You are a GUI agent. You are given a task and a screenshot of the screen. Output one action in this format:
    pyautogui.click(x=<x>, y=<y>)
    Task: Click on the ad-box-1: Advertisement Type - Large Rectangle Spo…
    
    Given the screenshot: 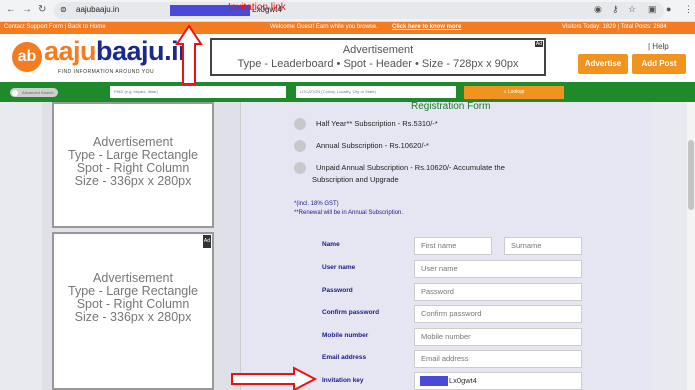 What is the action you would take?
    pyautogui.click(x=133, y=165)
    